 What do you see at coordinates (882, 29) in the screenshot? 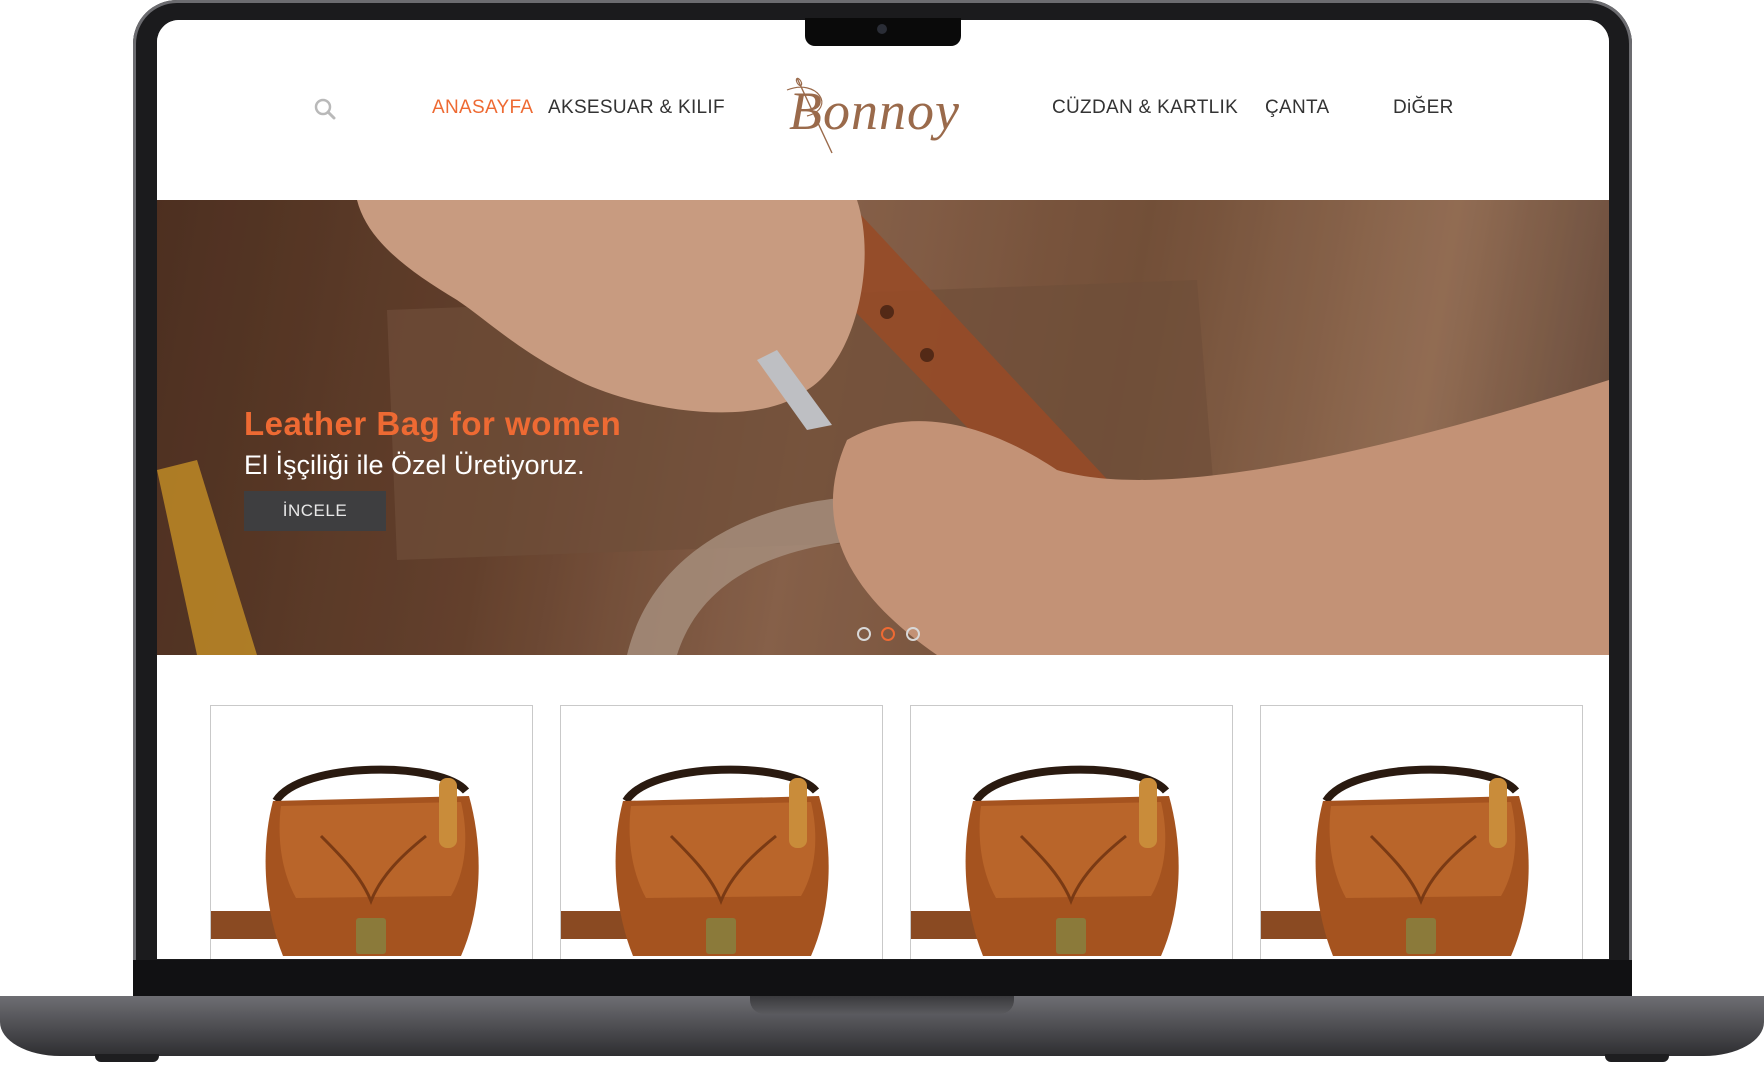
I see `camera-icon` at bounding box center [882, 29].